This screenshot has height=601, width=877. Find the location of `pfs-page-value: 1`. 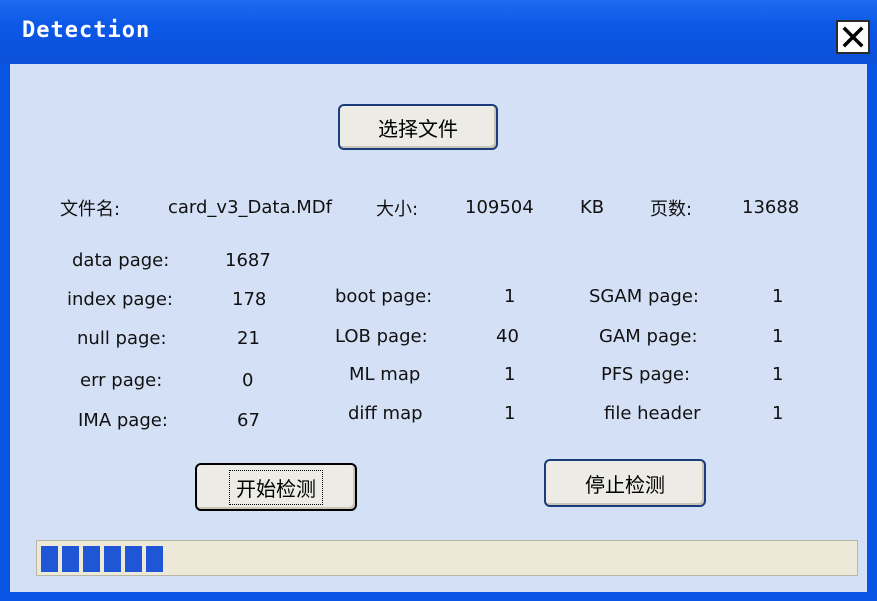

pfs-page-value: 1 is located at coordinates (778, 374).